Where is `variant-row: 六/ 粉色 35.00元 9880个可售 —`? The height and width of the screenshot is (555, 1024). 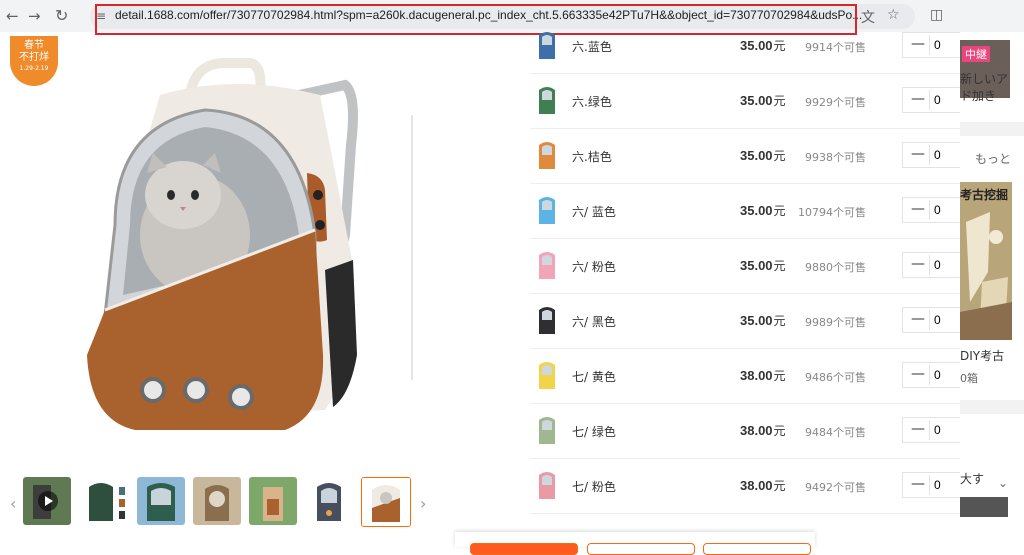
variant-row: 六/ 粉色 35.00元 9880个可售 — is located at coordinates (746, 266).